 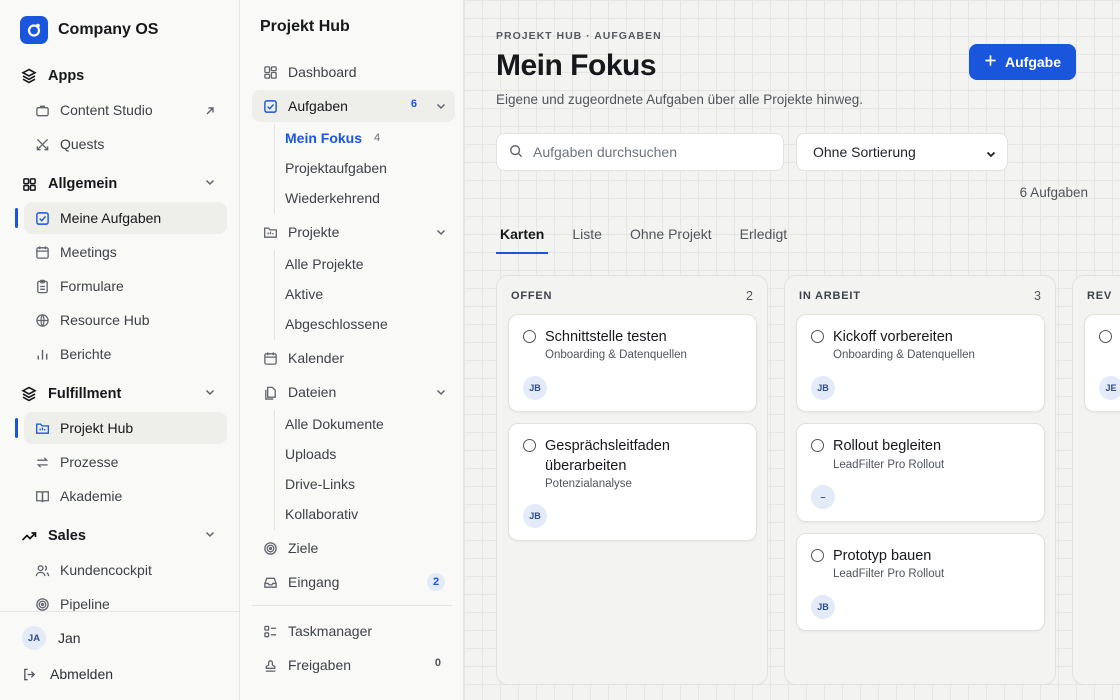 I want to click on sidebar-item-quests: Quests, so click(x=125, y=144).